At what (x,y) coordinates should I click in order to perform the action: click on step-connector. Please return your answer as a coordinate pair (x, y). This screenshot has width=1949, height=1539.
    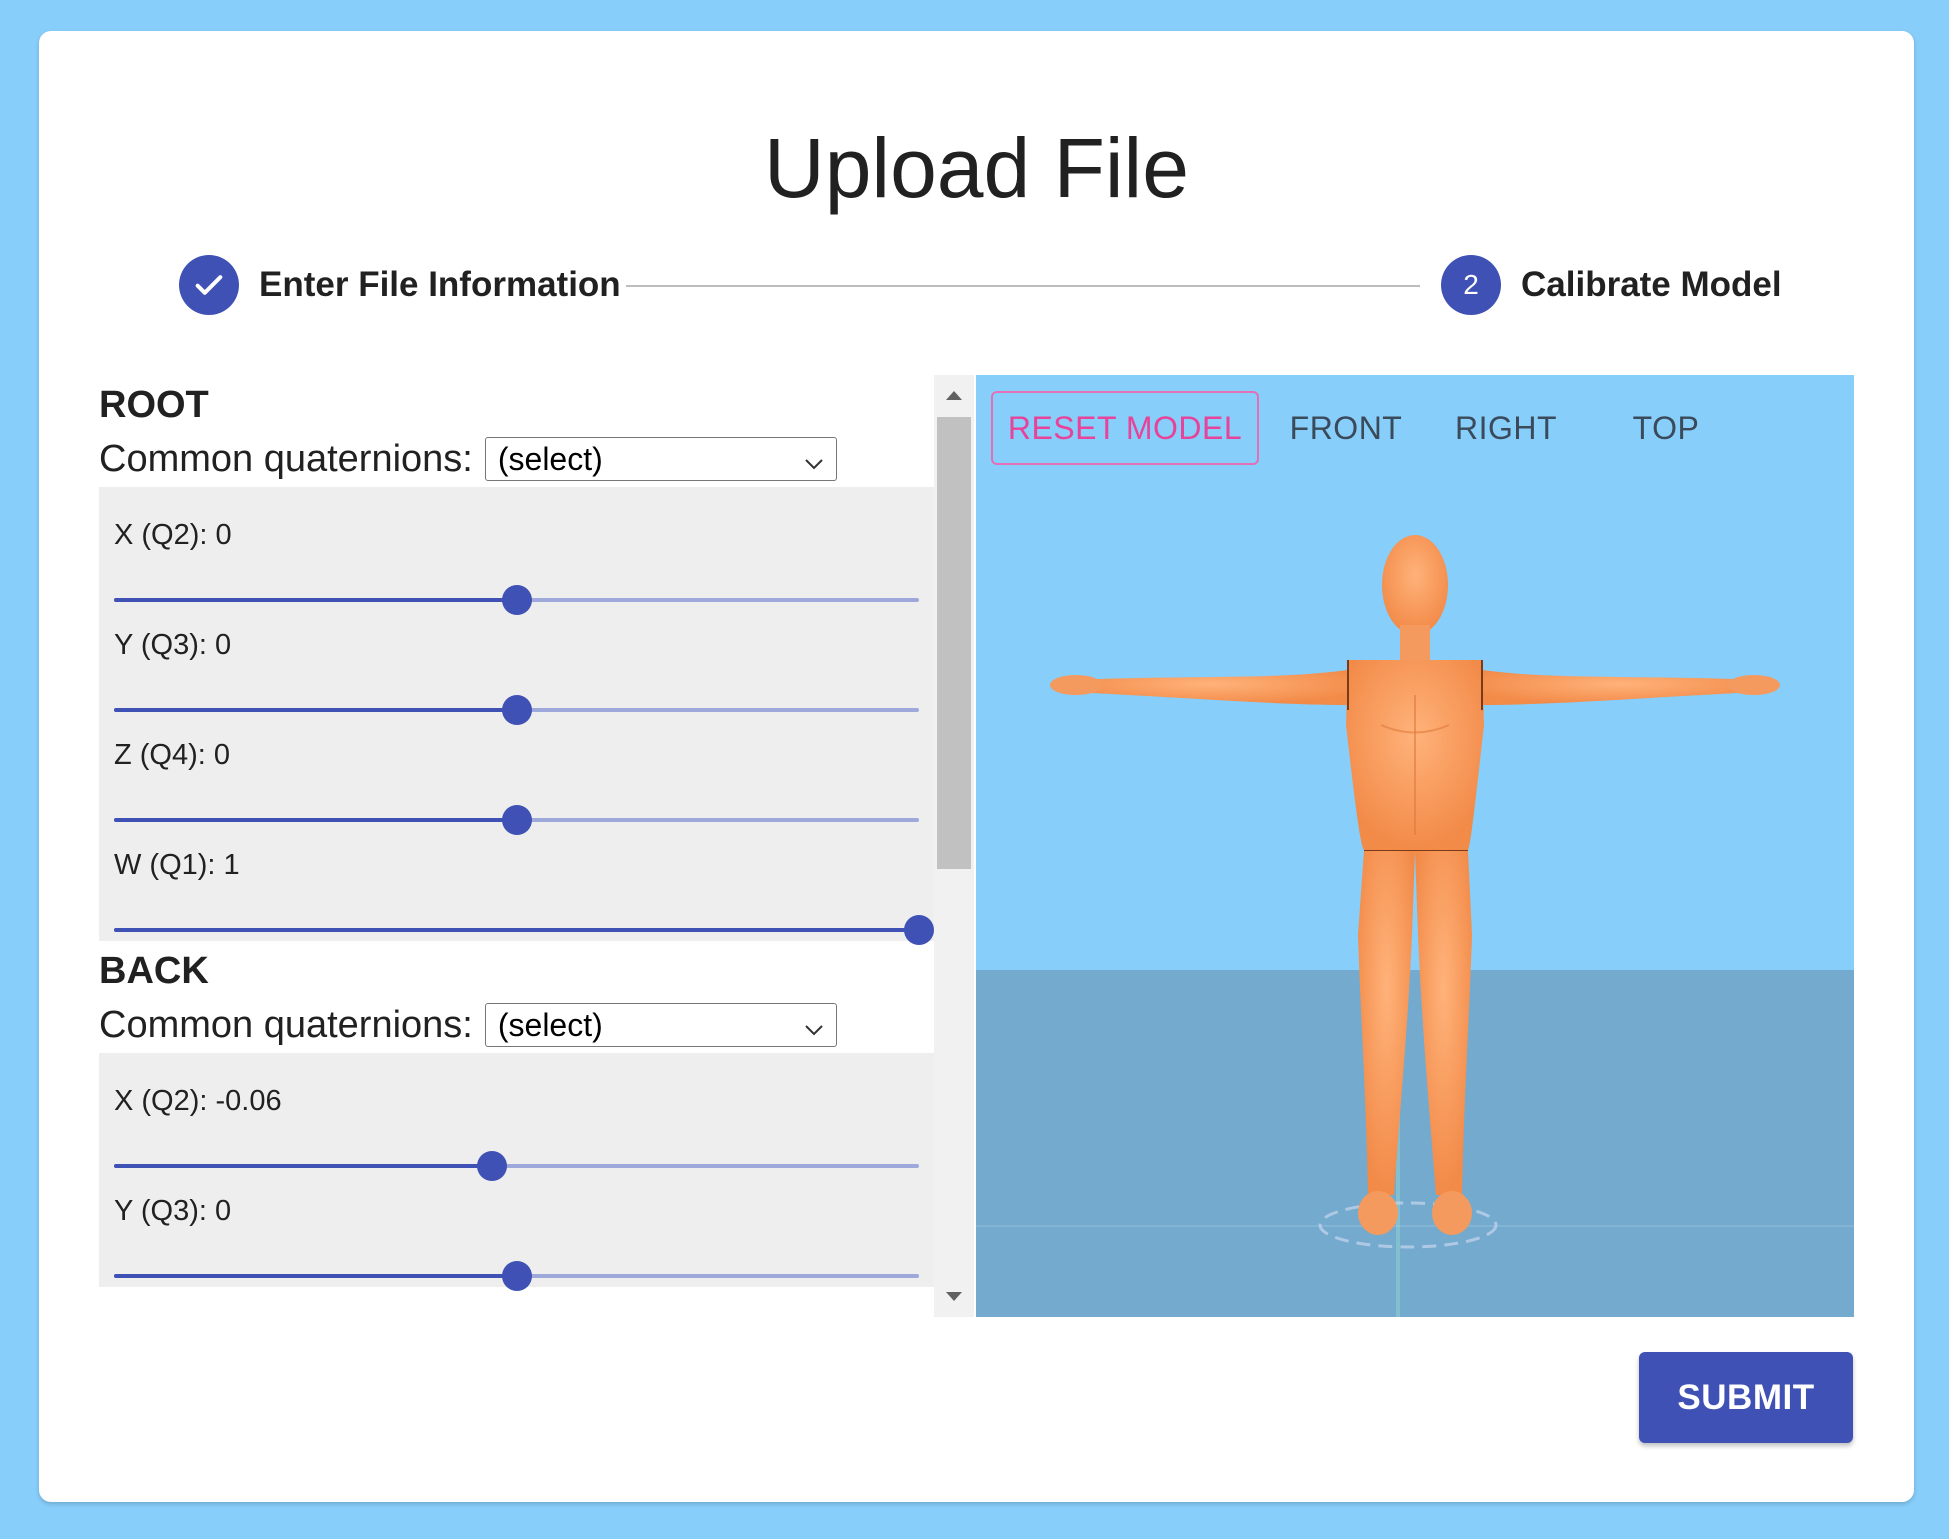
    Looking at the image, I should click on (1023, 286).